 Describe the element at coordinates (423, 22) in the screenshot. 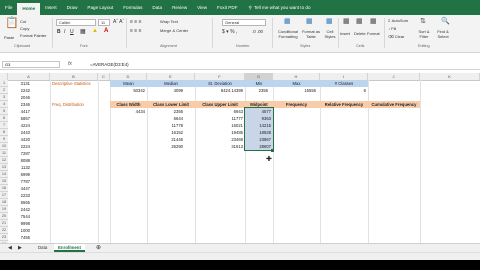

I see `sort-filter-icon: ⇅` at that location.